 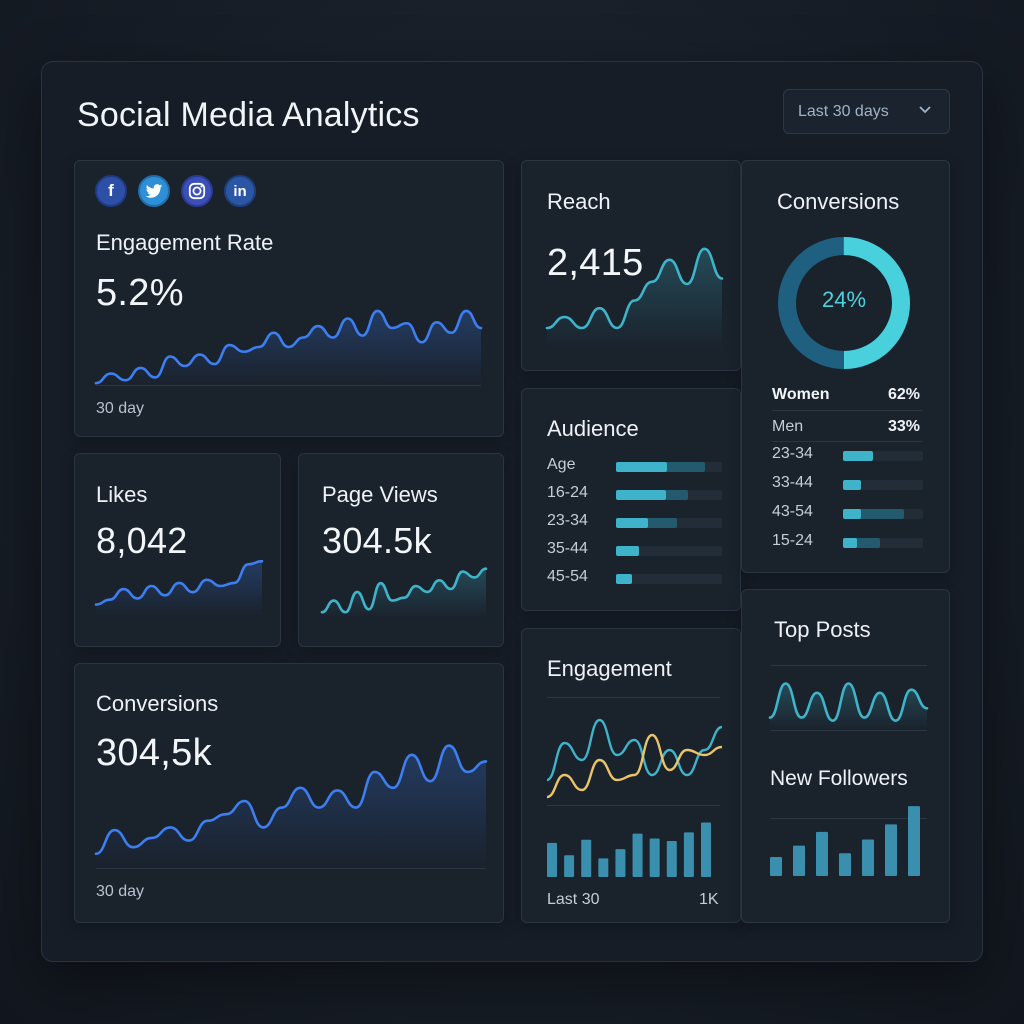 What do you see at coordinates (792, 453) in the screenshot?
I see `conversion-age-label: 23-34` at bounding box center [792, 453].